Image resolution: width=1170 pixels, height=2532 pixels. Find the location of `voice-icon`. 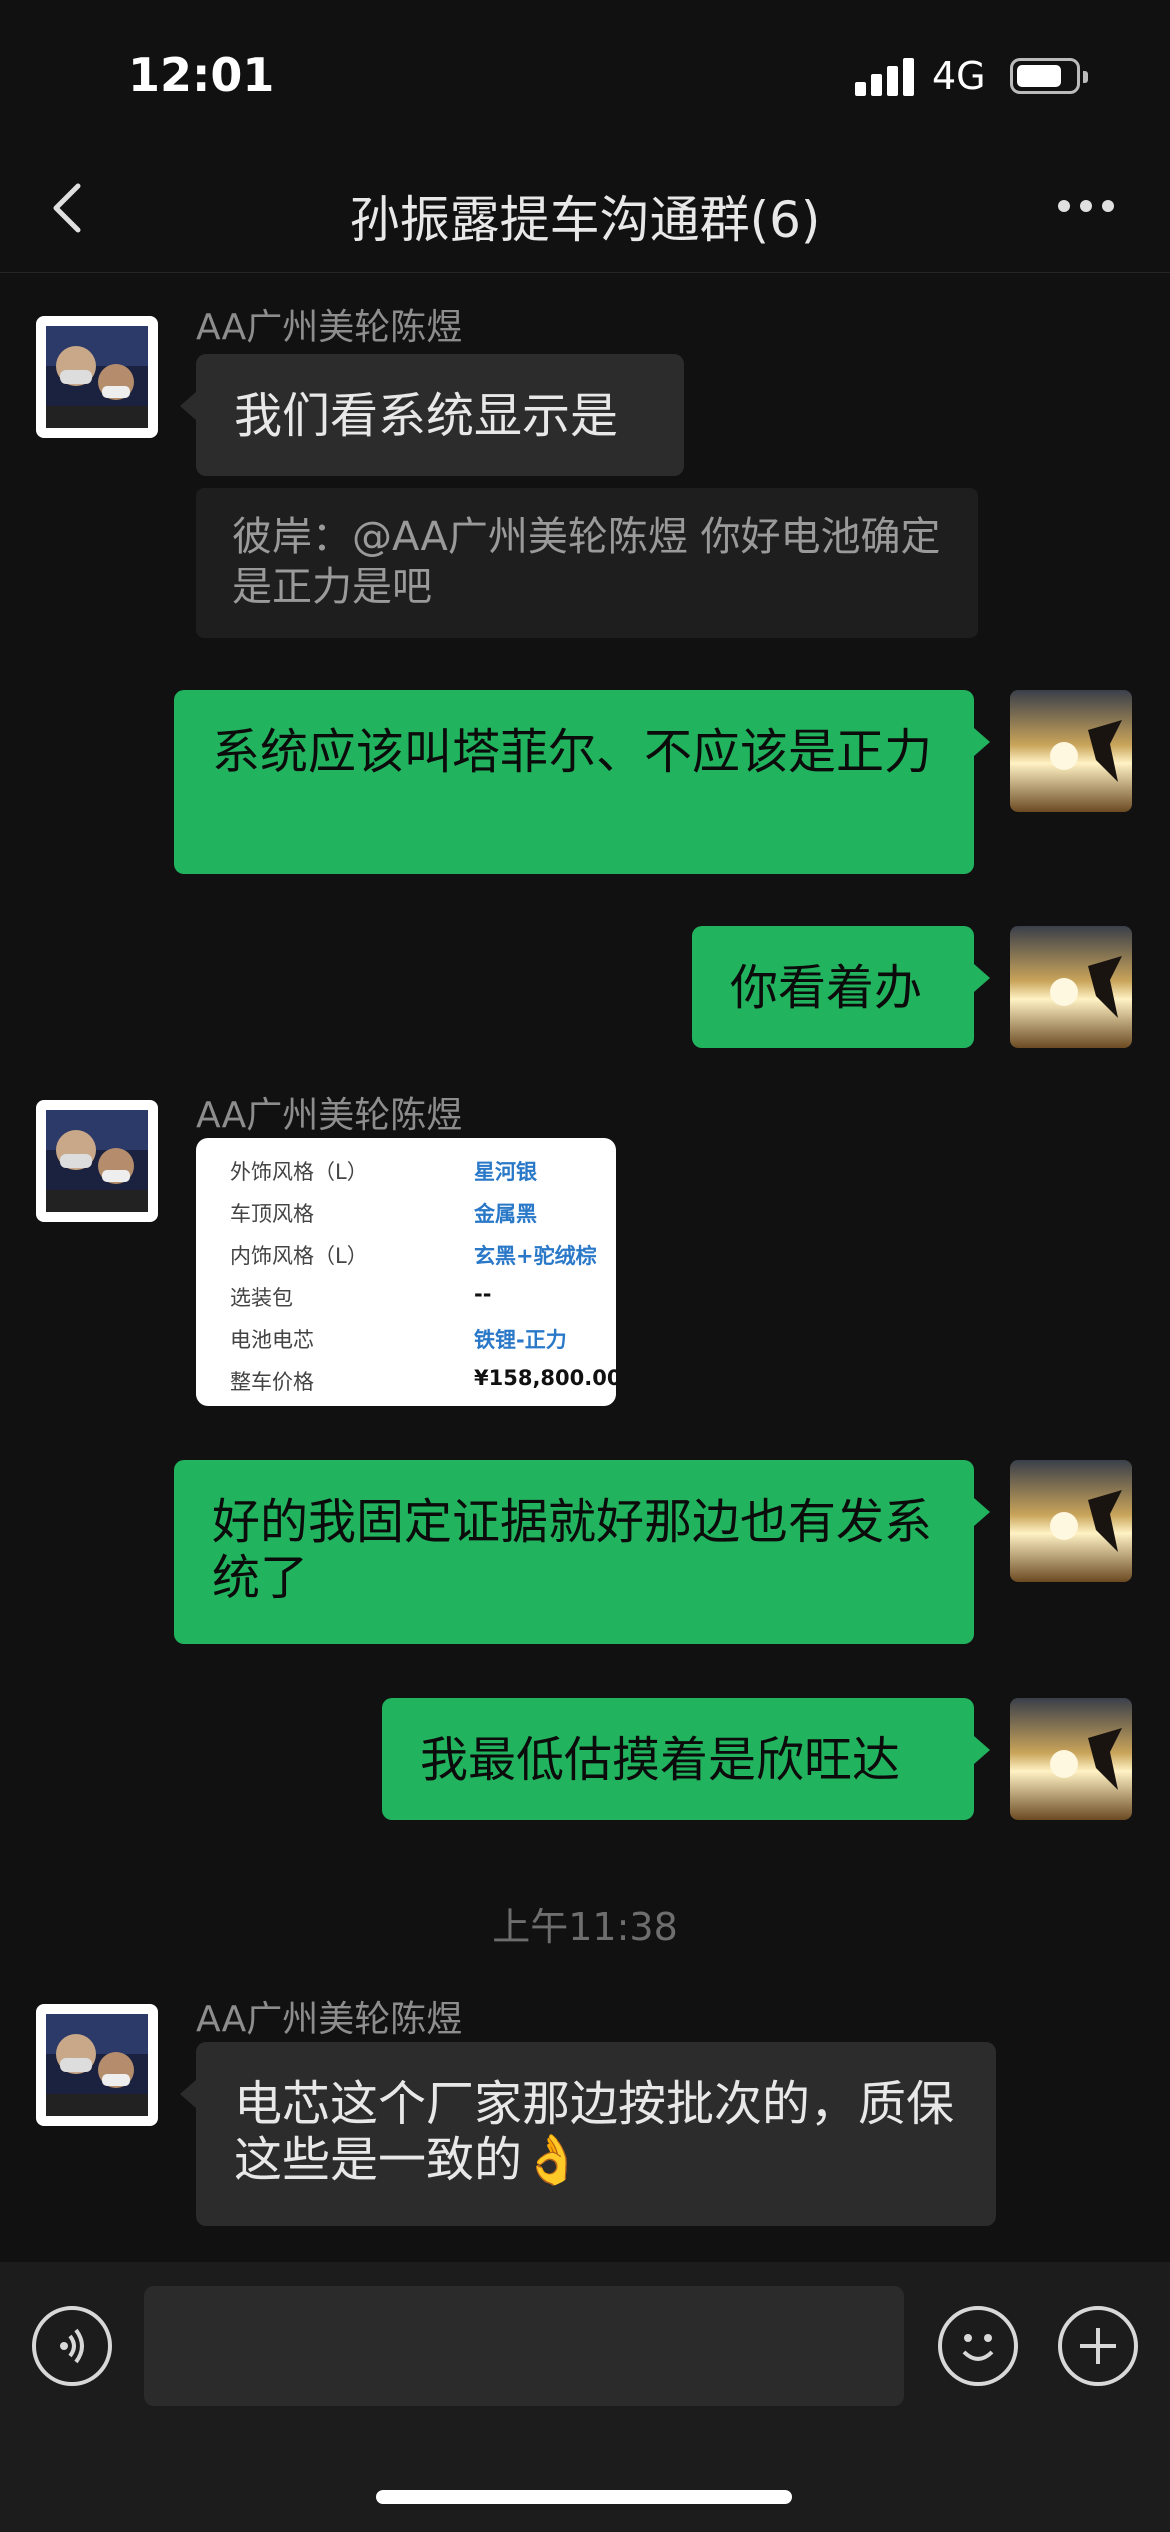

voice-icon is located at coordinates (72, 2346).